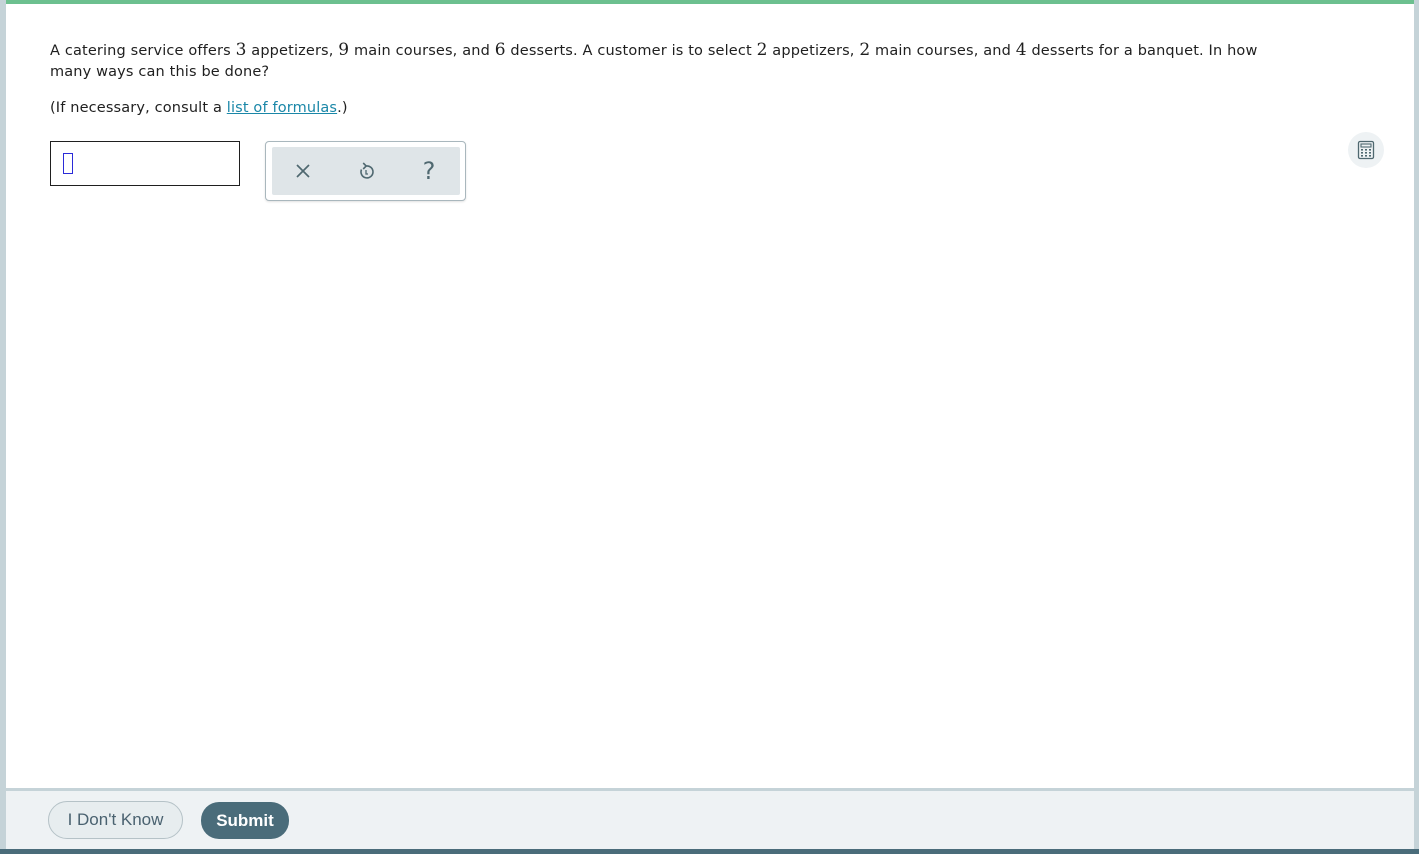 The width and height of the screenshot is (1419, 854). I want to click on undo-icon, so click(367, 170).